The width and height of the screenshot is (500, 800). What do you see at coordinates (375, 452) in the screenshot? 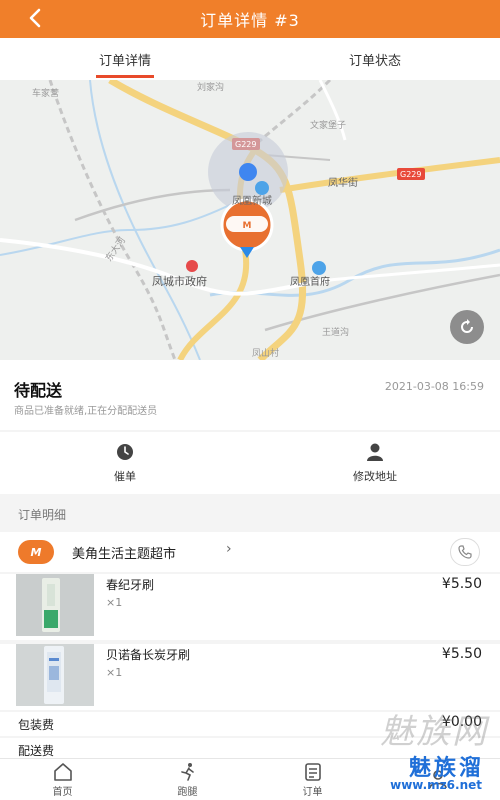
I see `person-icon` at bounding box center [375, 452].